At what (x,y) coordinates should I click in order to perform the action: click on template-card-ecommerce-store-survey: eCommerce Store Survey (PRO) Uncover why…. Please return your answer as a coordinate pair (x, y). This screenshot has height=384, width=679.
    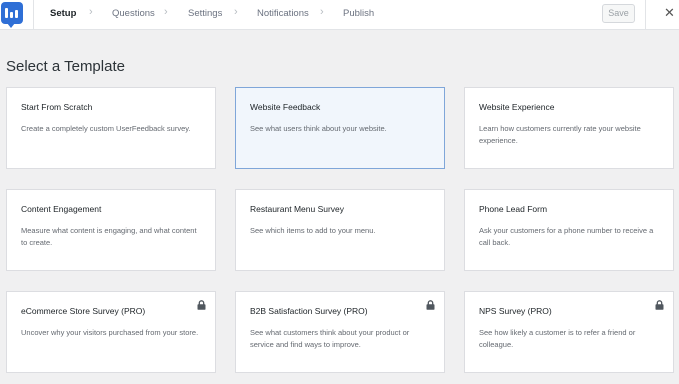
    Looking at the image, I should click on (111, 332).